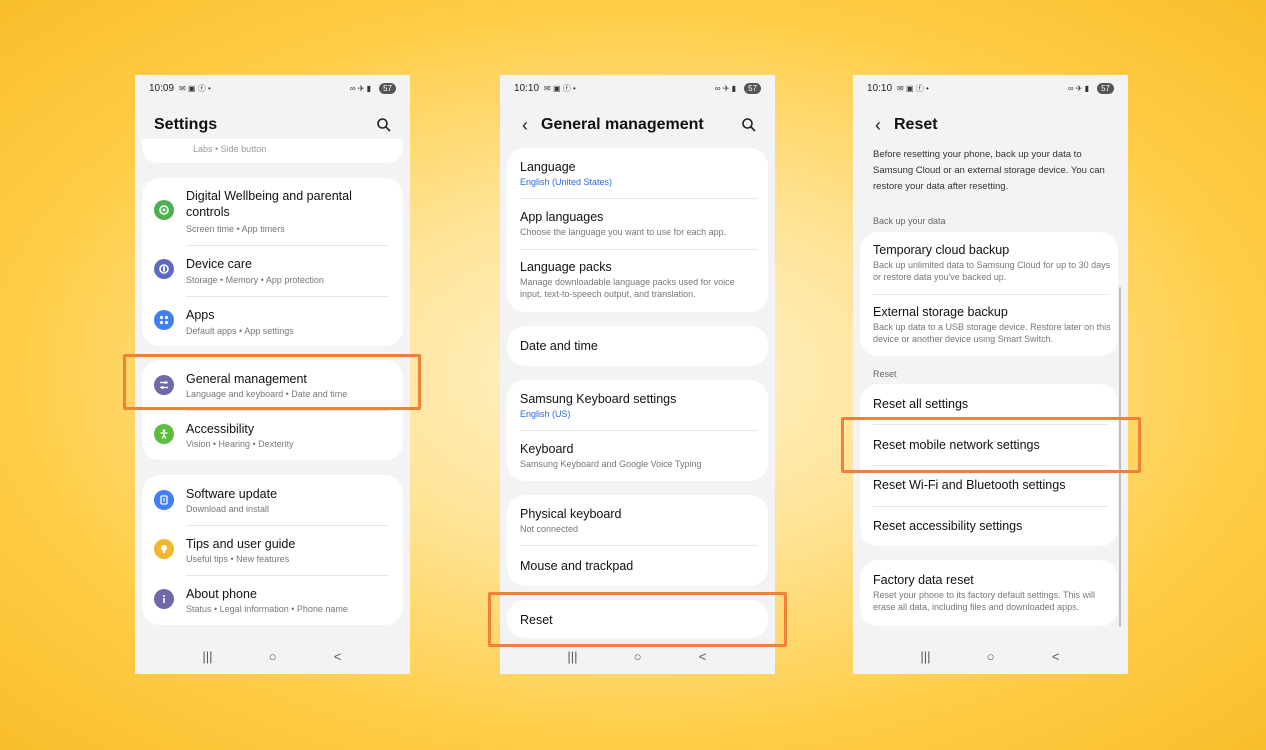 This screenshot has height=750, width=1266. I want to click on wellbeing-icon, so click(164, 210).